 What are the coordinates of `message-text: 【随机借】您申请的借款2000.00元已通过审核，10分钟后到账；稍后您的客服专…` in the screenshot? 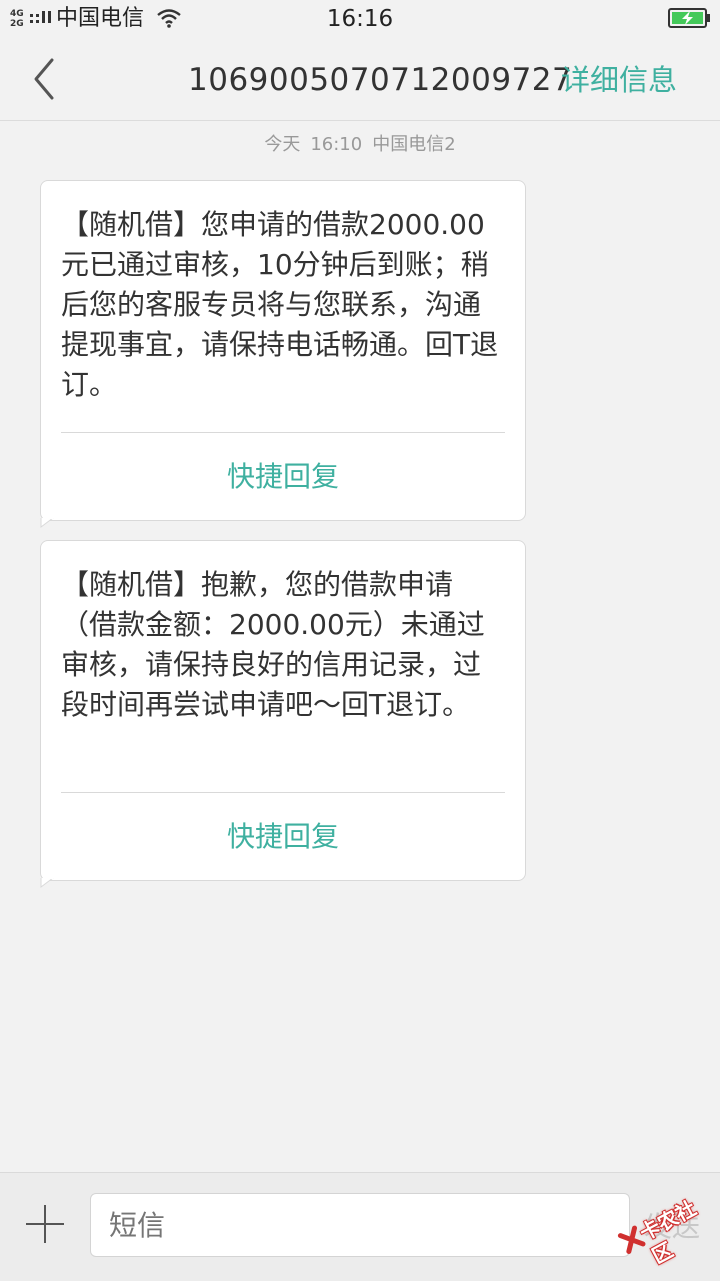 It's located at (280, 304).